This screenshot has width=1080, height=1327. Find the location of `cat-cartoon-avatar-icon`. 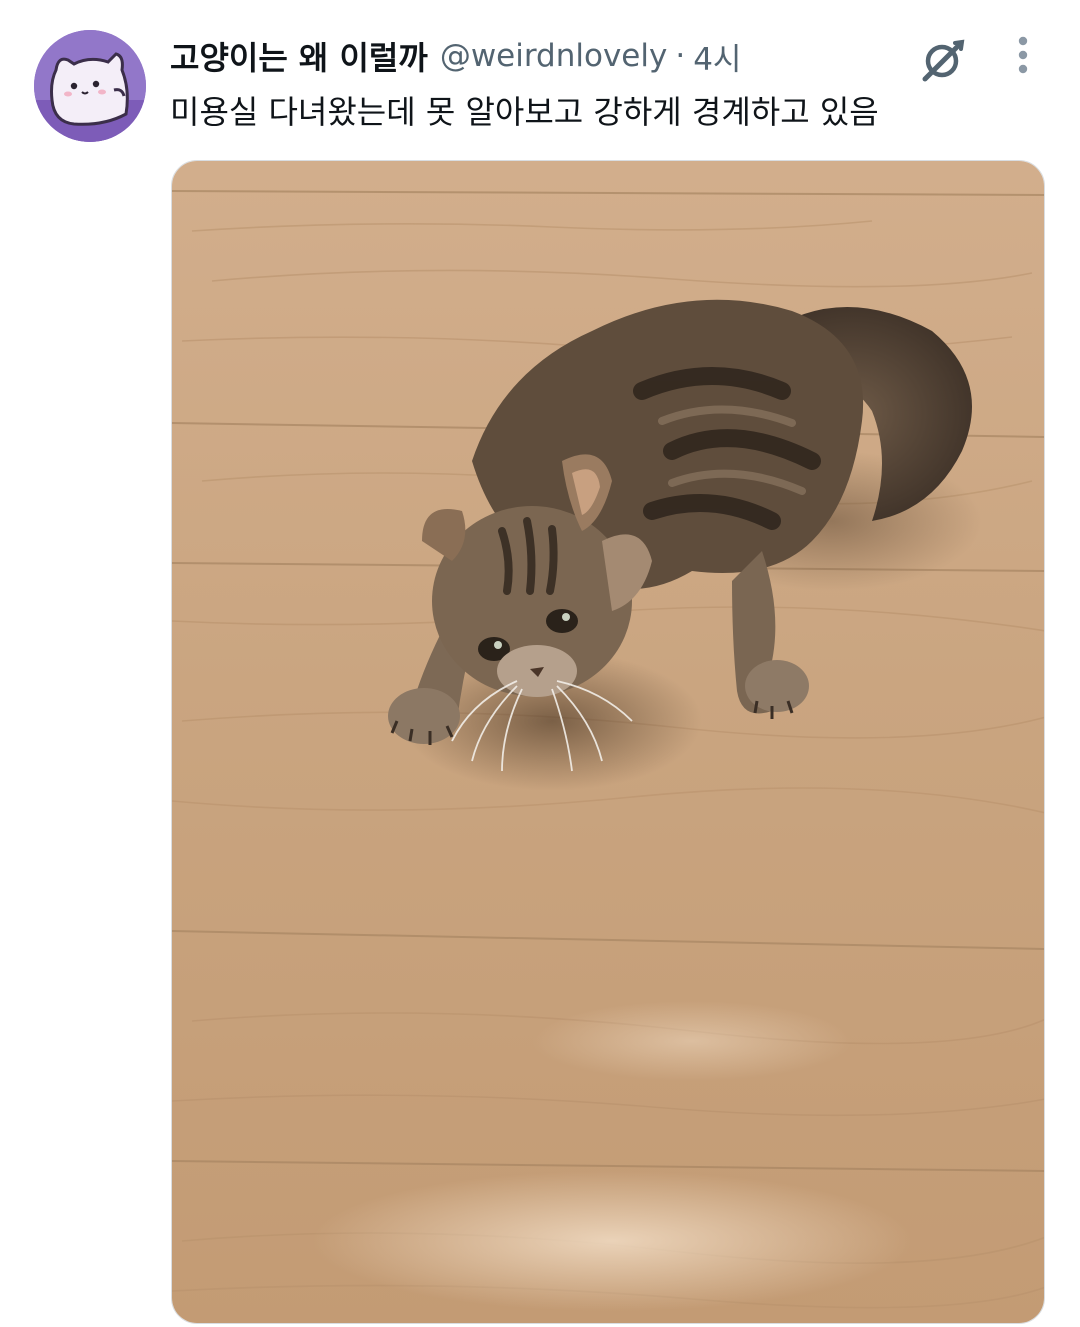

cat-cartoon-avatar-icon is located at coordinates (90, 86).